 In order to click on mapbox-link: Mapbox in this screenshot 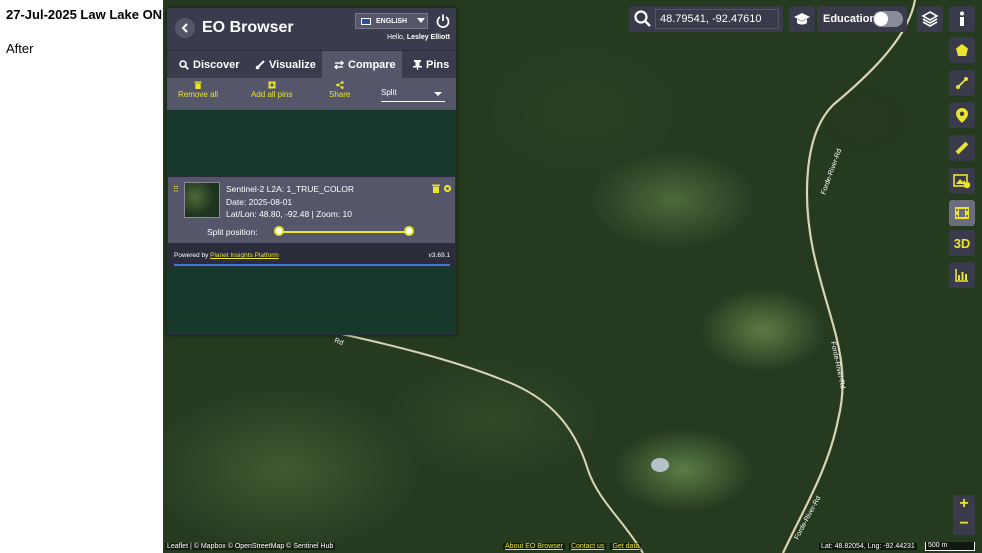, I will do `click(213, 546)`.